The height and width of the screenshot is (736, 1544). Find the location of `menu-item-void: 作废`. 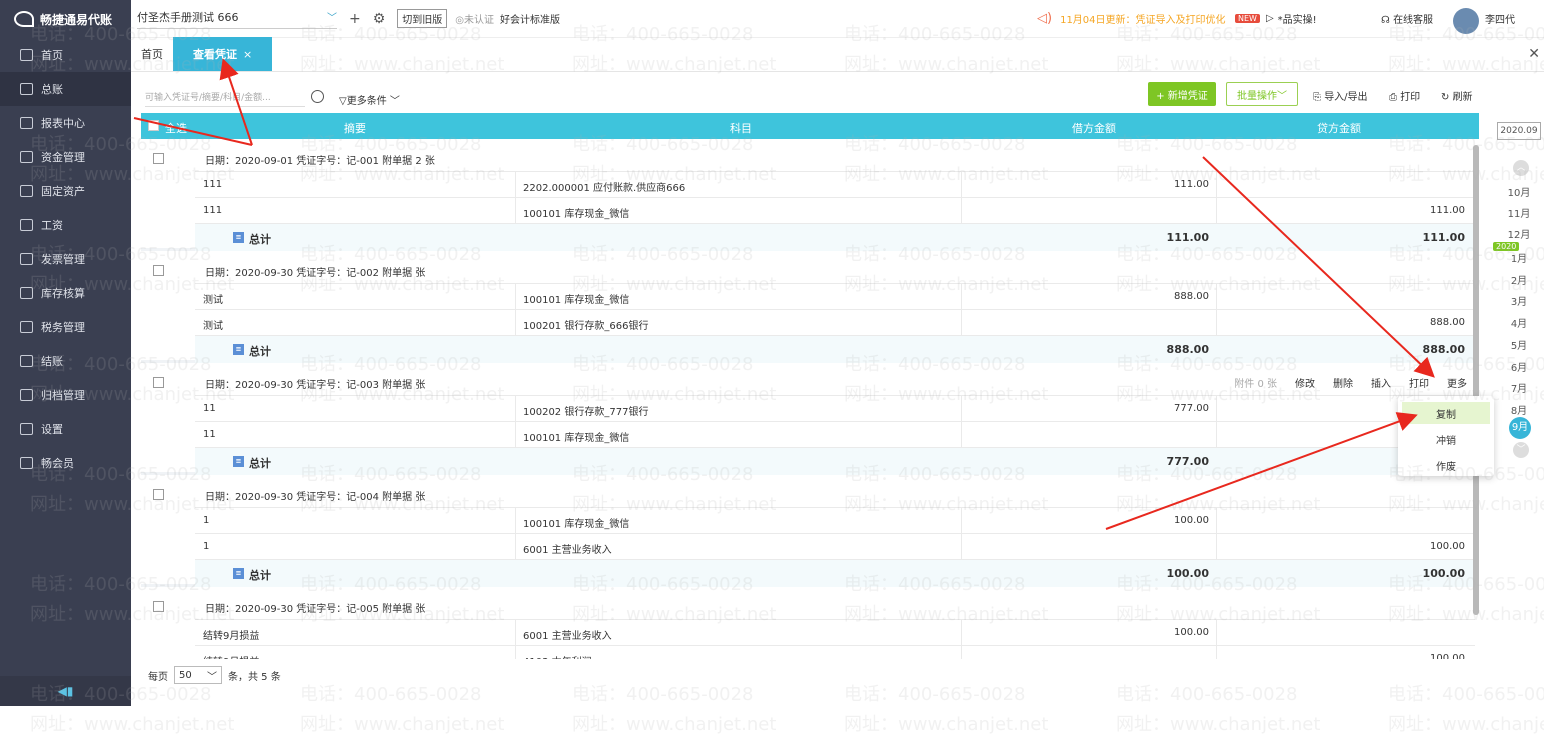

menu-item-void: 作废 is located at coordinates (1446, 465).